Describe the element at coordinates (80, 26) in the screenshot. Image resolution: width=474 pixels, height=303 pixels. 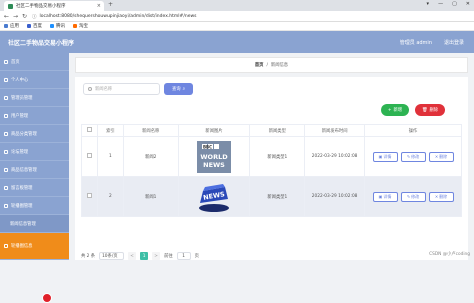
I see `bookmark-taobao: 淘宝` at that location.